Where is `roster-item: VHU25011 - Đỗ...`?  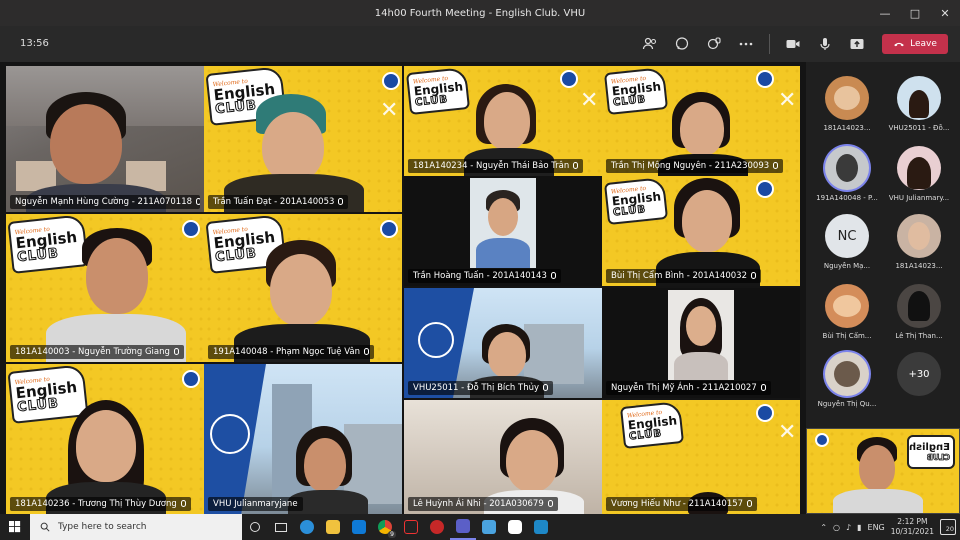
roster-item: VHU25011 - Đỗ... is located at coordinates (919, 109).